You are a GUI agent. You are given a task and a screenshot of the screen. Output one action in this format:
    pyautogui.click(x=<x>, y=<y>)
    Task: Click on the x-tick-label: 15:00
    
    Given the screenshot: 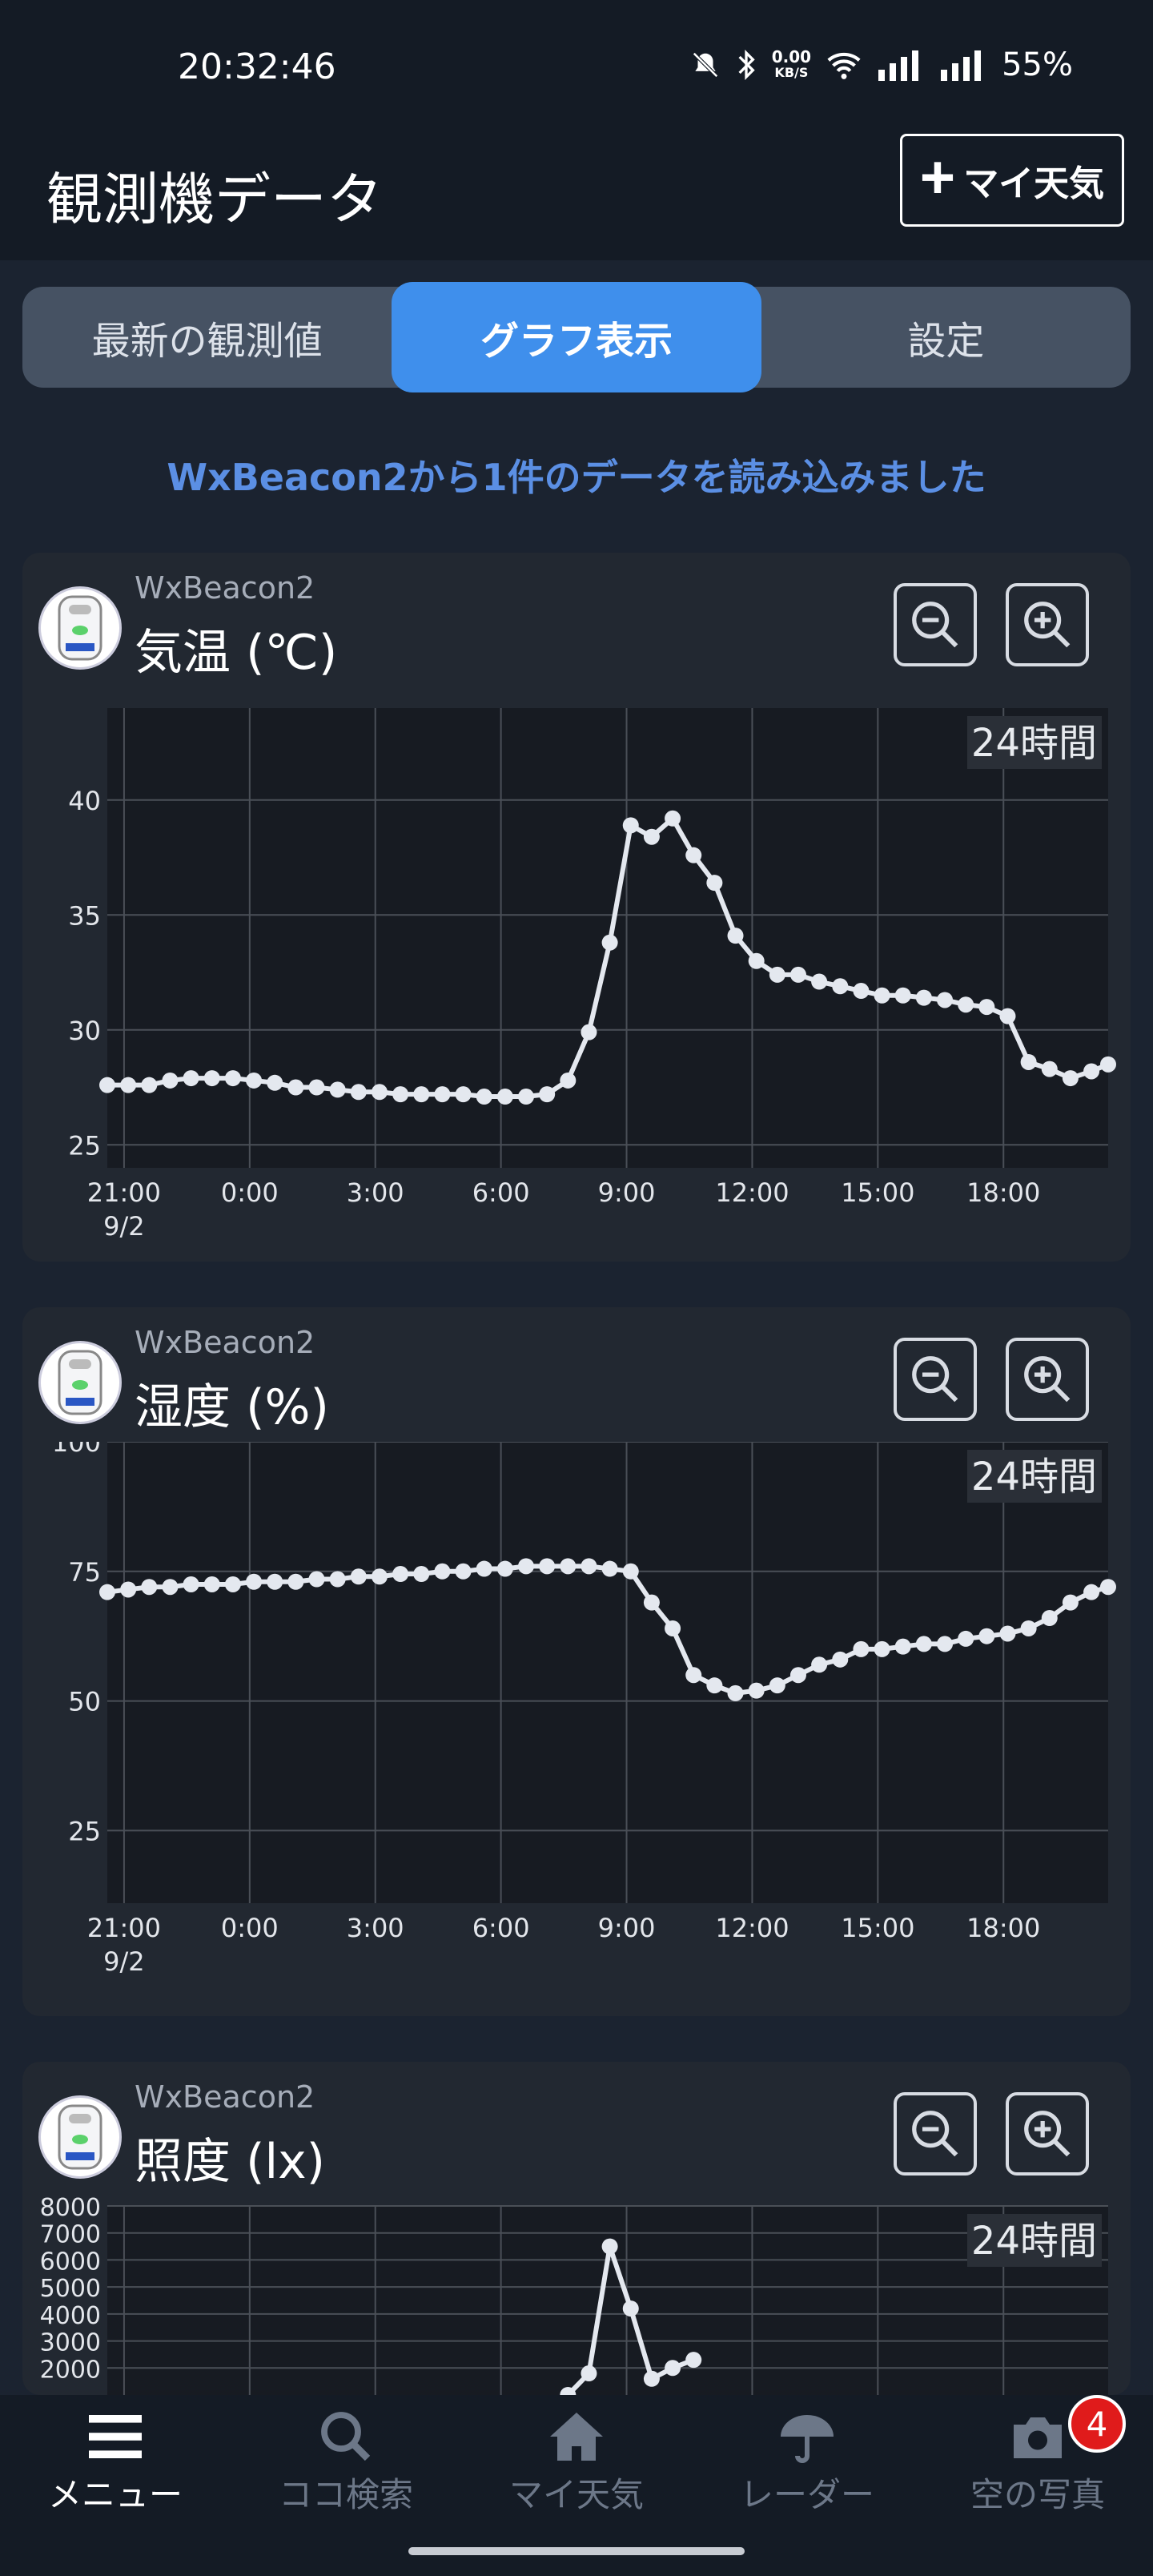 What is the action you would take?
    pyautogui.click(x=878, y=1928)
    